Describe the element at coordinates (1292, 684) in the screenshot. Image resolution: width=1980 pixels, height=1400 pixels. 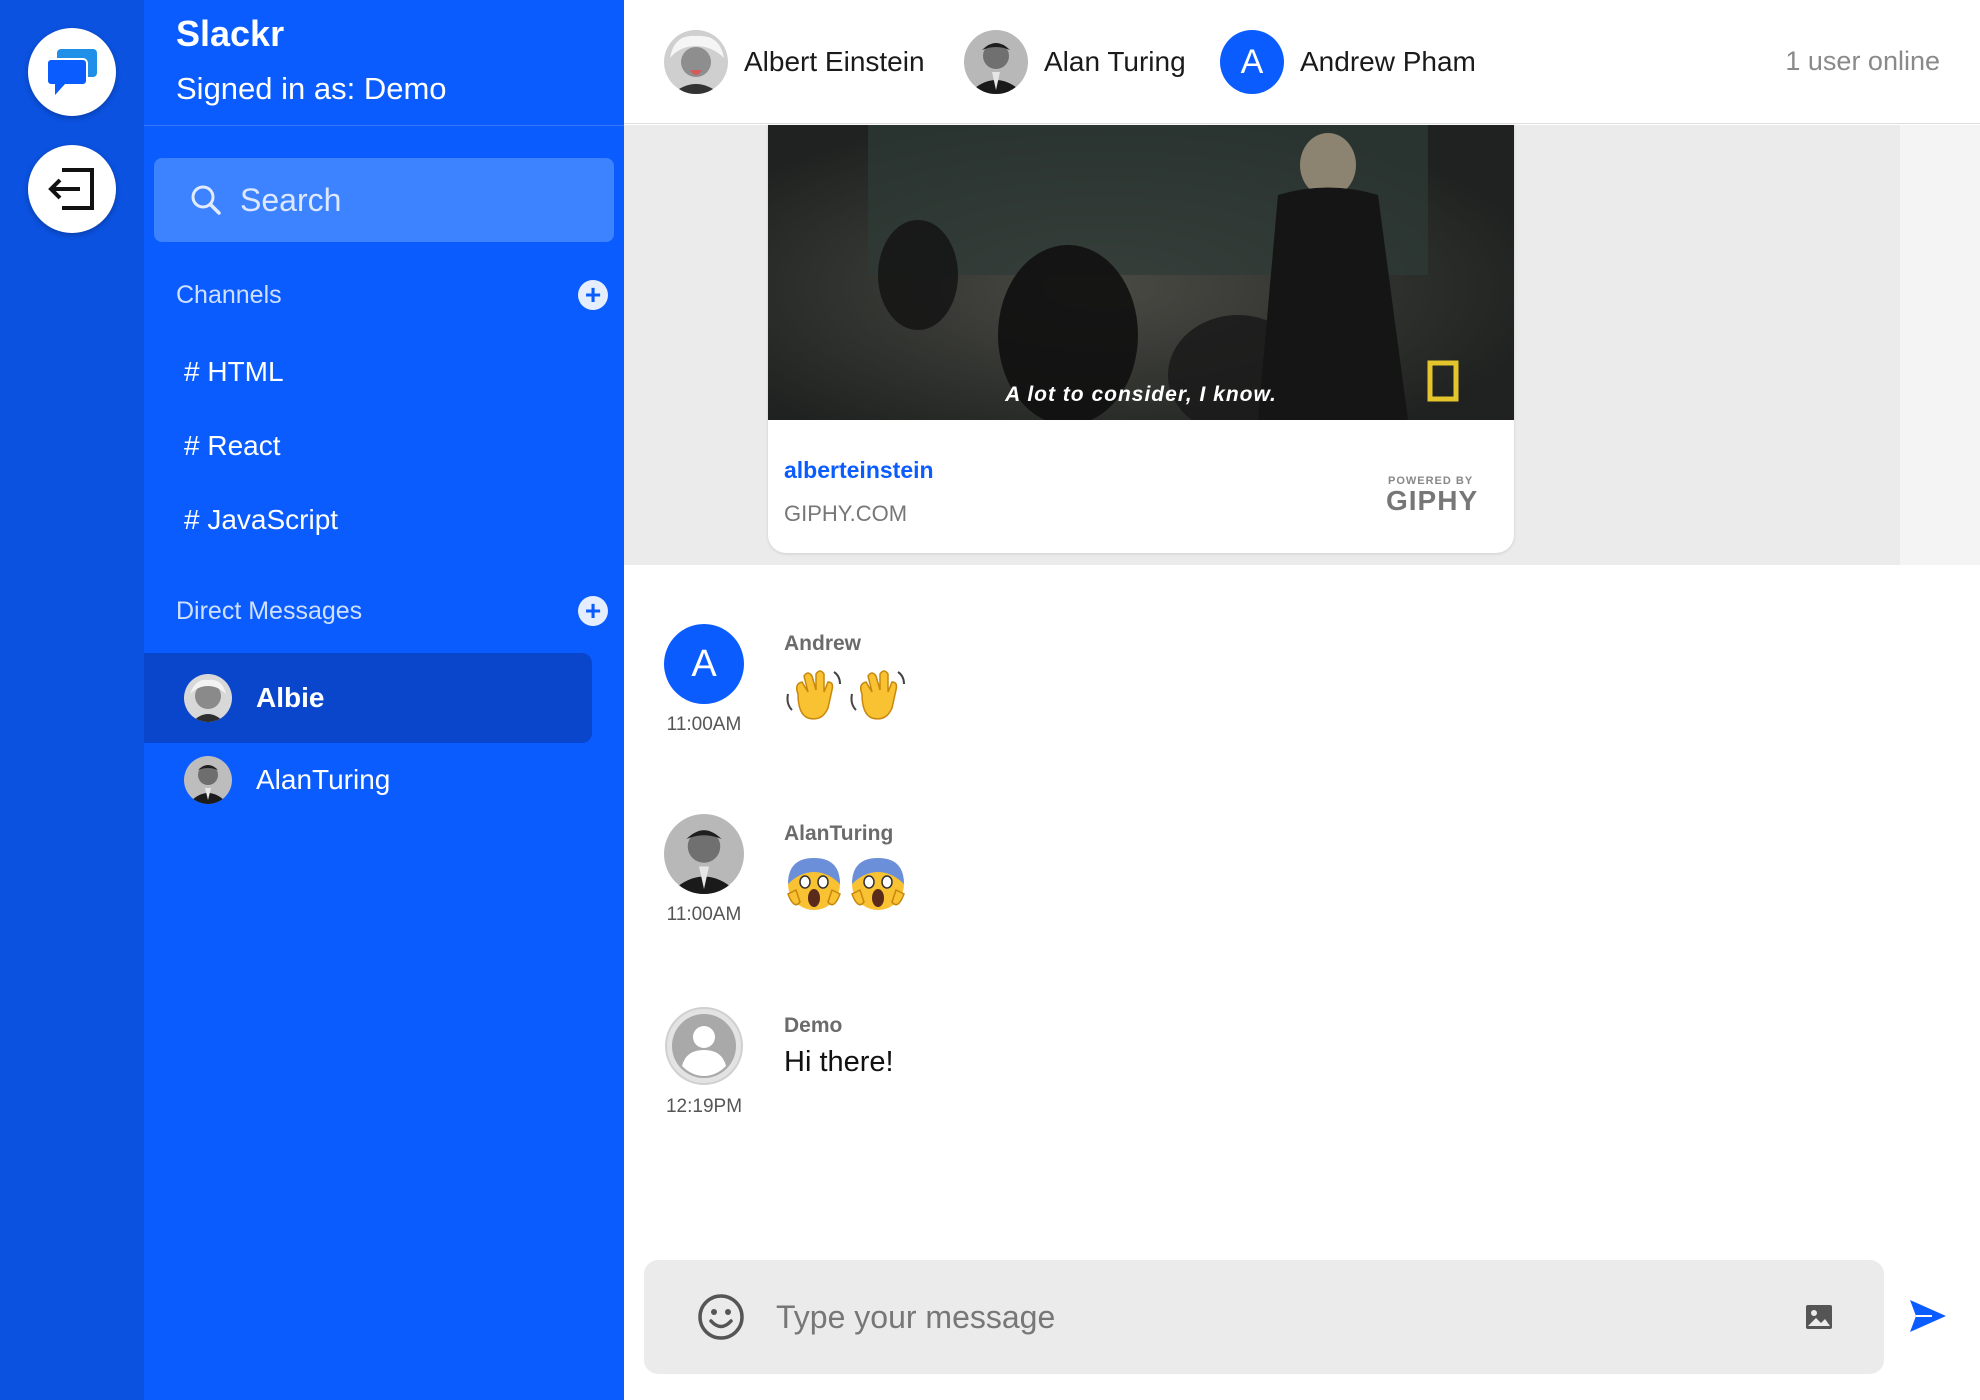
I see `message-item: A 11:00AM Andrew` at that location.